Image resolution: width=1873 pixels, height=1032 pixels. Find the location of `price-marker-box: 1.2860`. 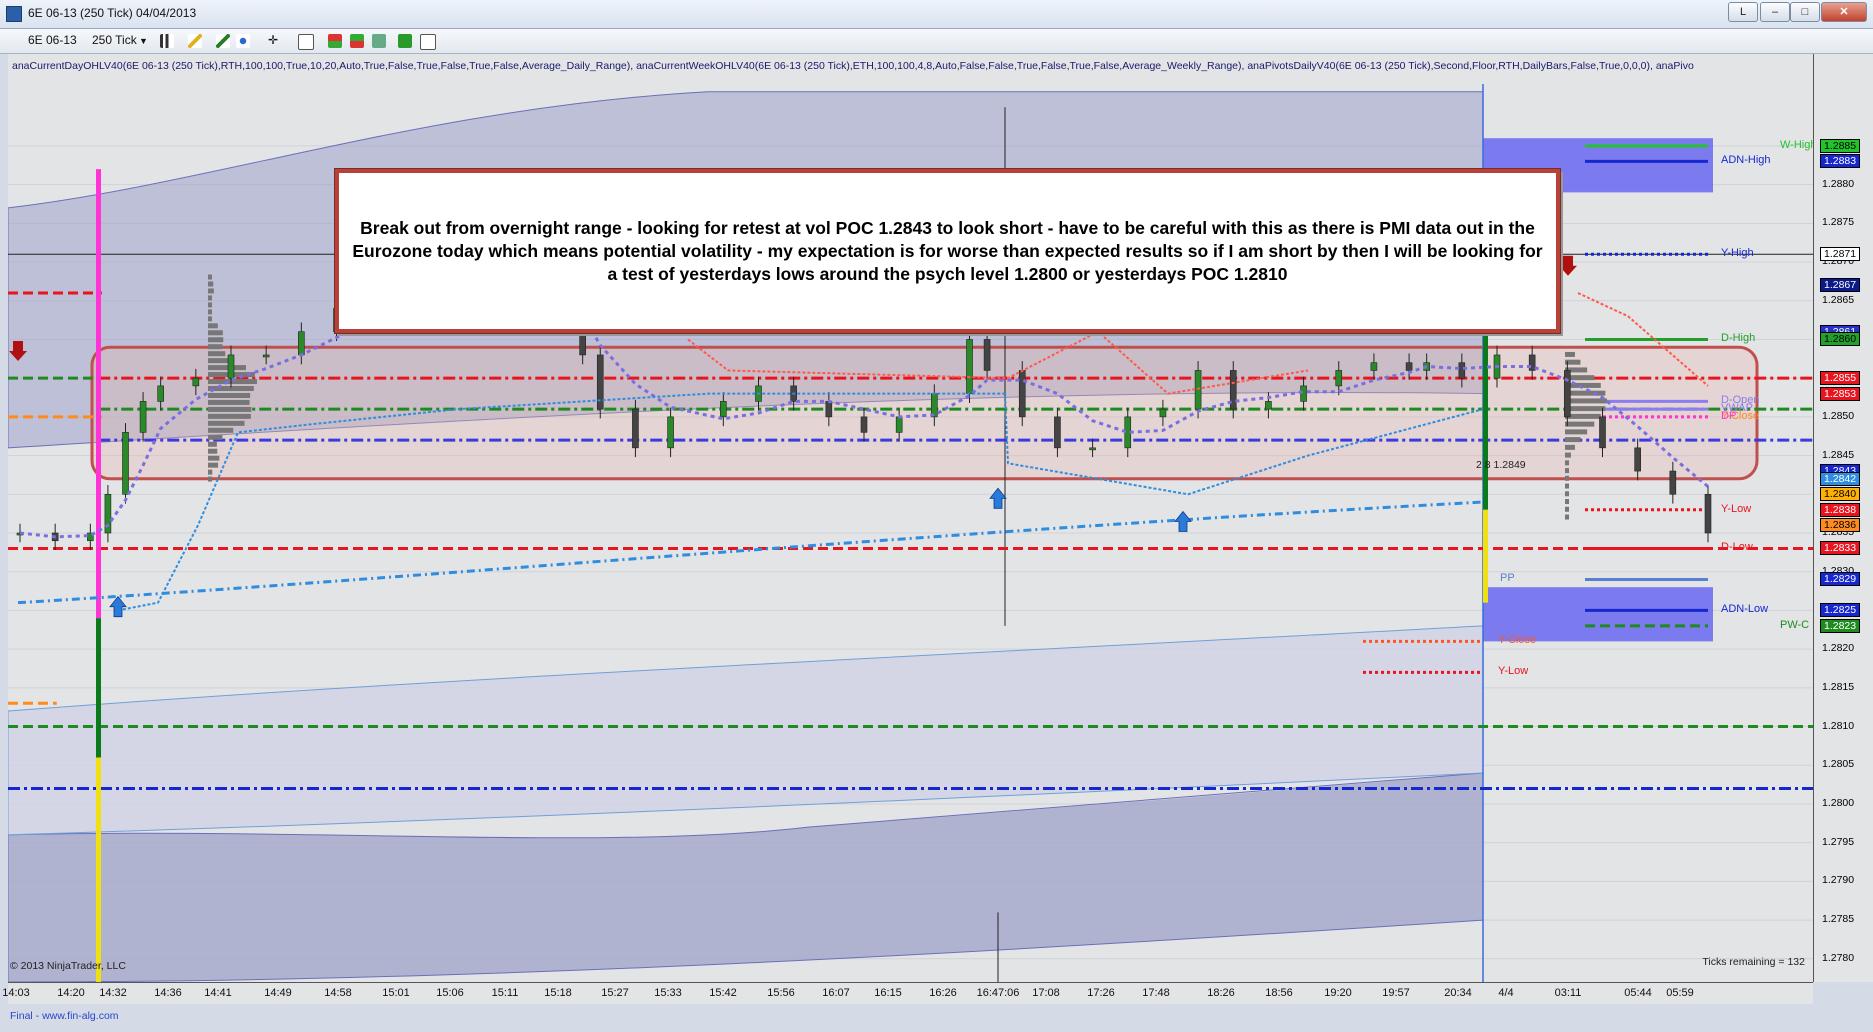

price-marker-box: 1.2860 is located at coordinates (1840, 339).